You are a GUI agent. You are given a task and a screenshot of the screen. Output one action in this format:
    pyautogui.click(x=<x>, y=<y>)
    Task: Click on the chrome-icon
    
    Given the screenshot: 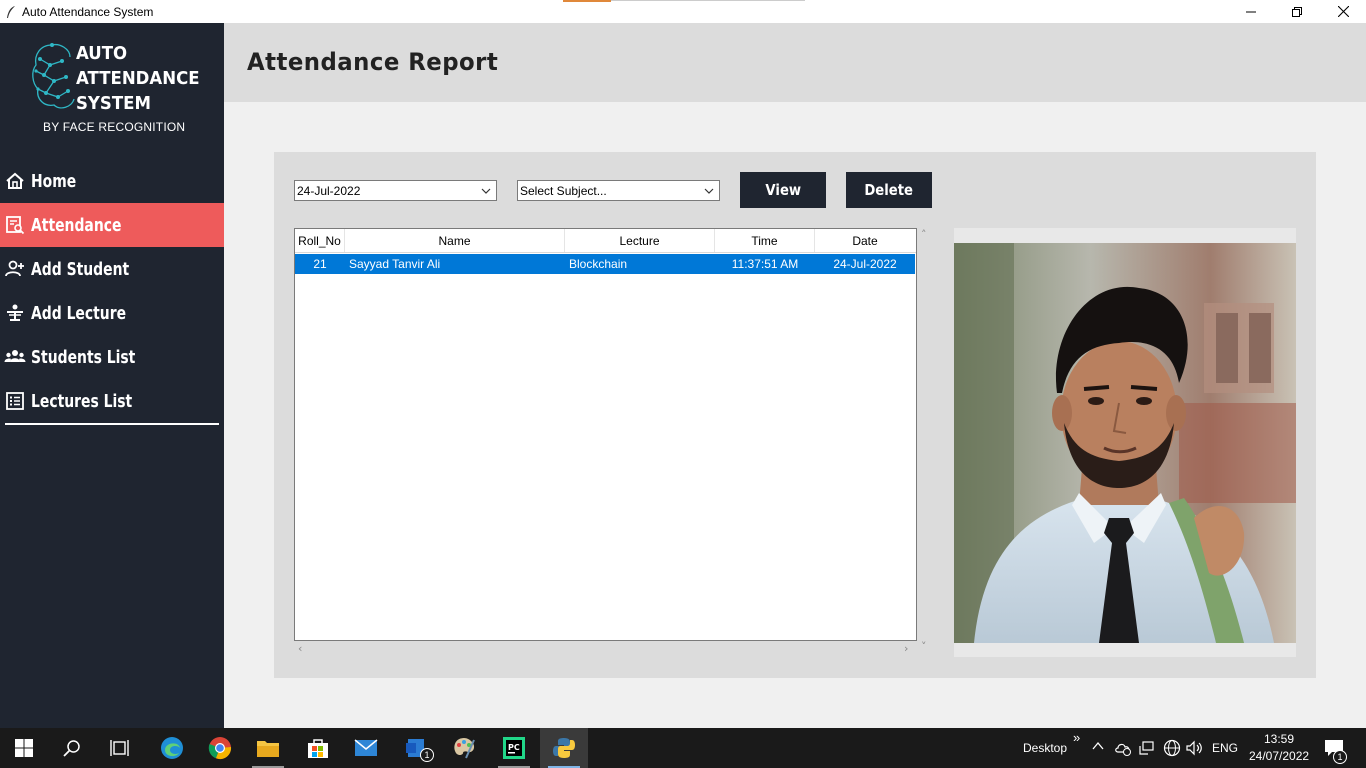 What is the action you would take?
    pyautogui.click(x=220, y=748)
    